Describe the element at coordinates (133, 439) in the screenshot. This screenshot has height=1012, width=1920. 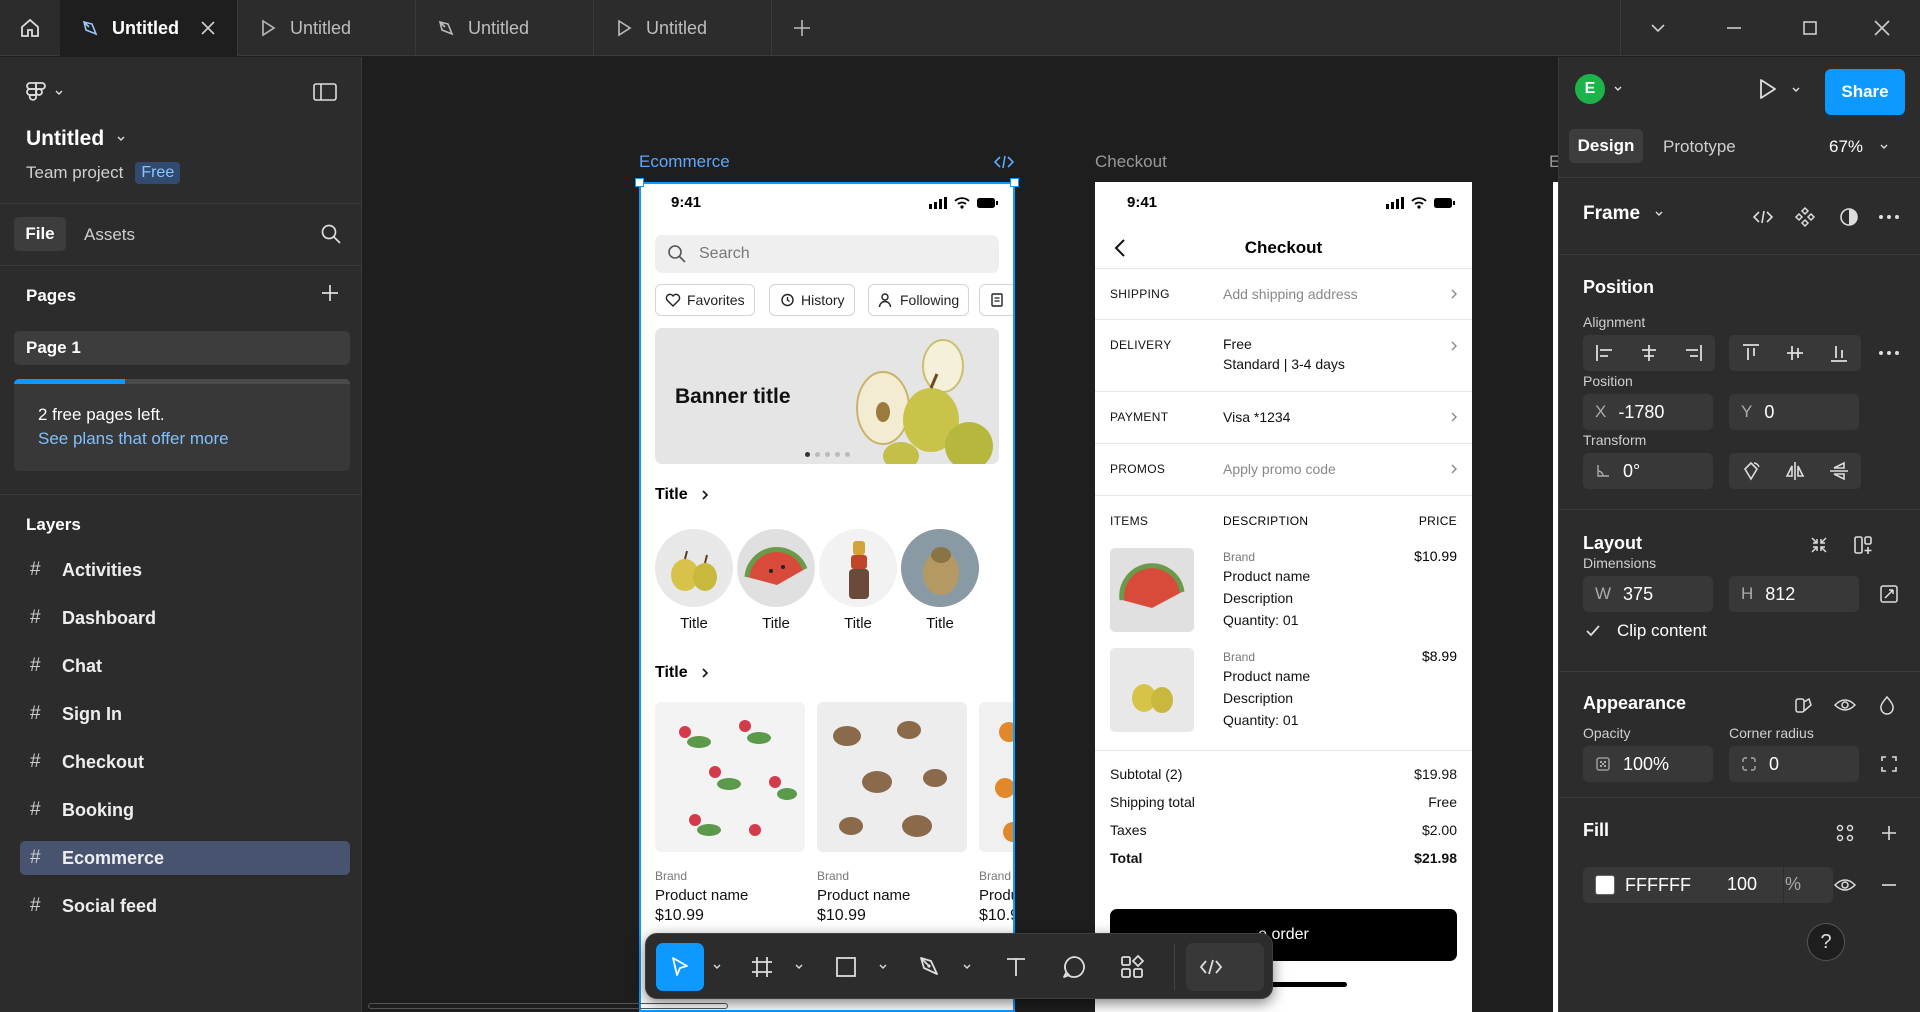
I see `see-plans-link: See plans that offer more` at that location.